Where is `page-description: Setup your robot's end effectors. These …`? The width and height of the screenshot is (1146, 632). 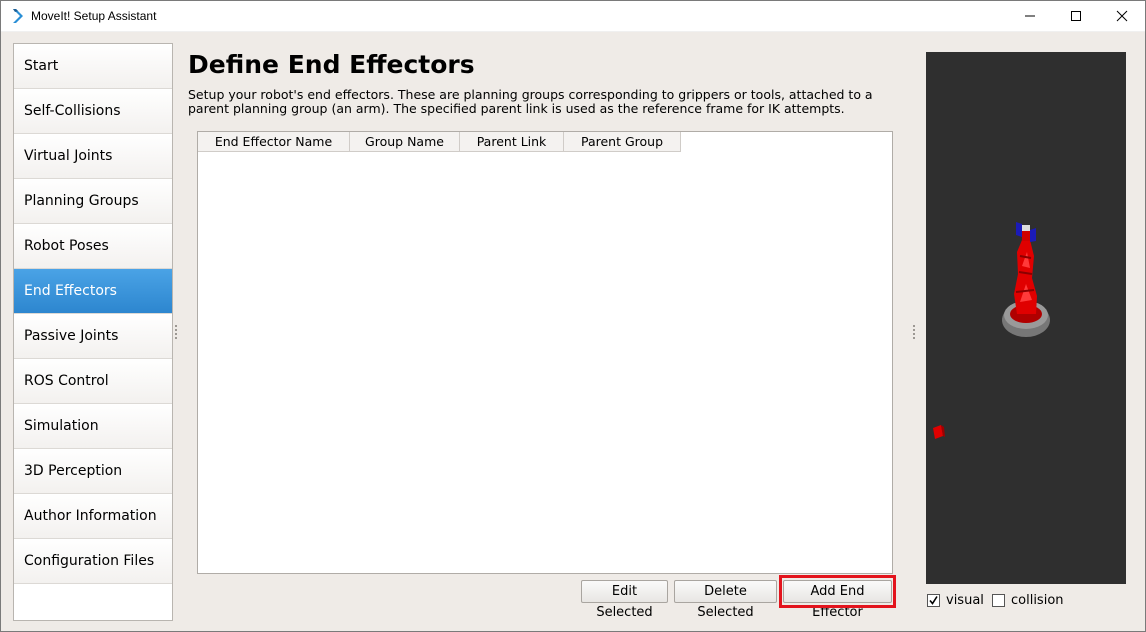
page-description: Setup your robot's end effectors. These … is located at coordinates (530, 101).